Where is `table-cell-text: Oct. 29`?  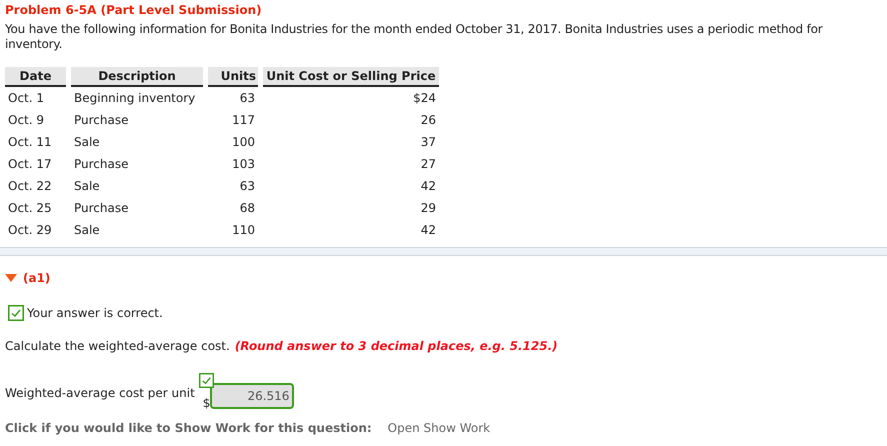 table-cell-text: Oct. 29 is located at coordinates (30, 230).